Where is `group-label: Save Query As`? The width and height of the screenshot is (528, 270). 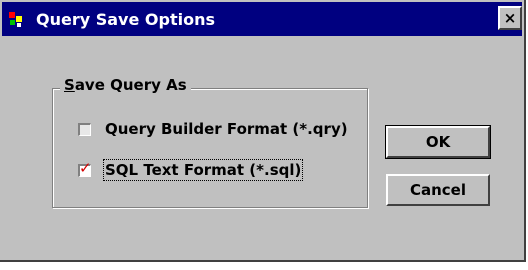 group-label: Save Query As is located at coordinates (125, 85).